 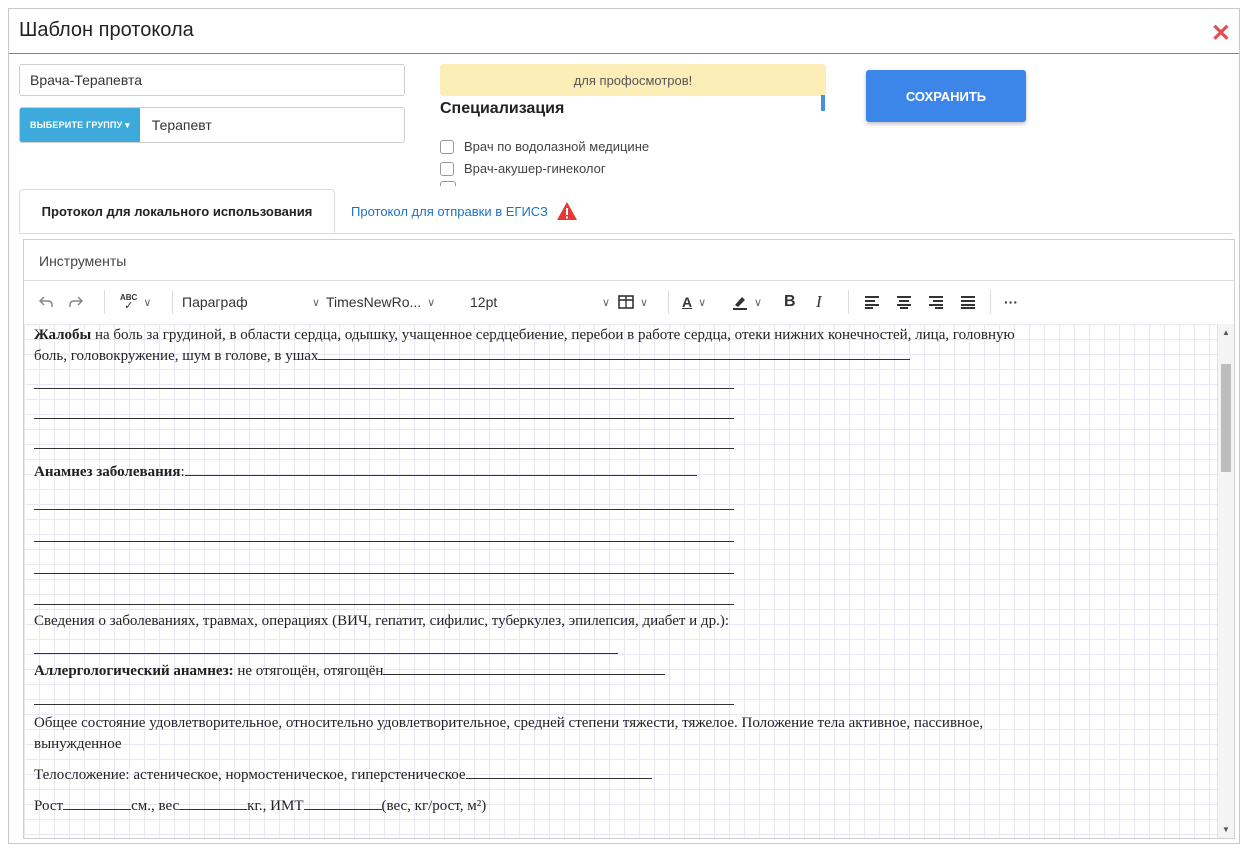 I want to click on general-state-text-2: вынужденное, so click(x=78, y=744).